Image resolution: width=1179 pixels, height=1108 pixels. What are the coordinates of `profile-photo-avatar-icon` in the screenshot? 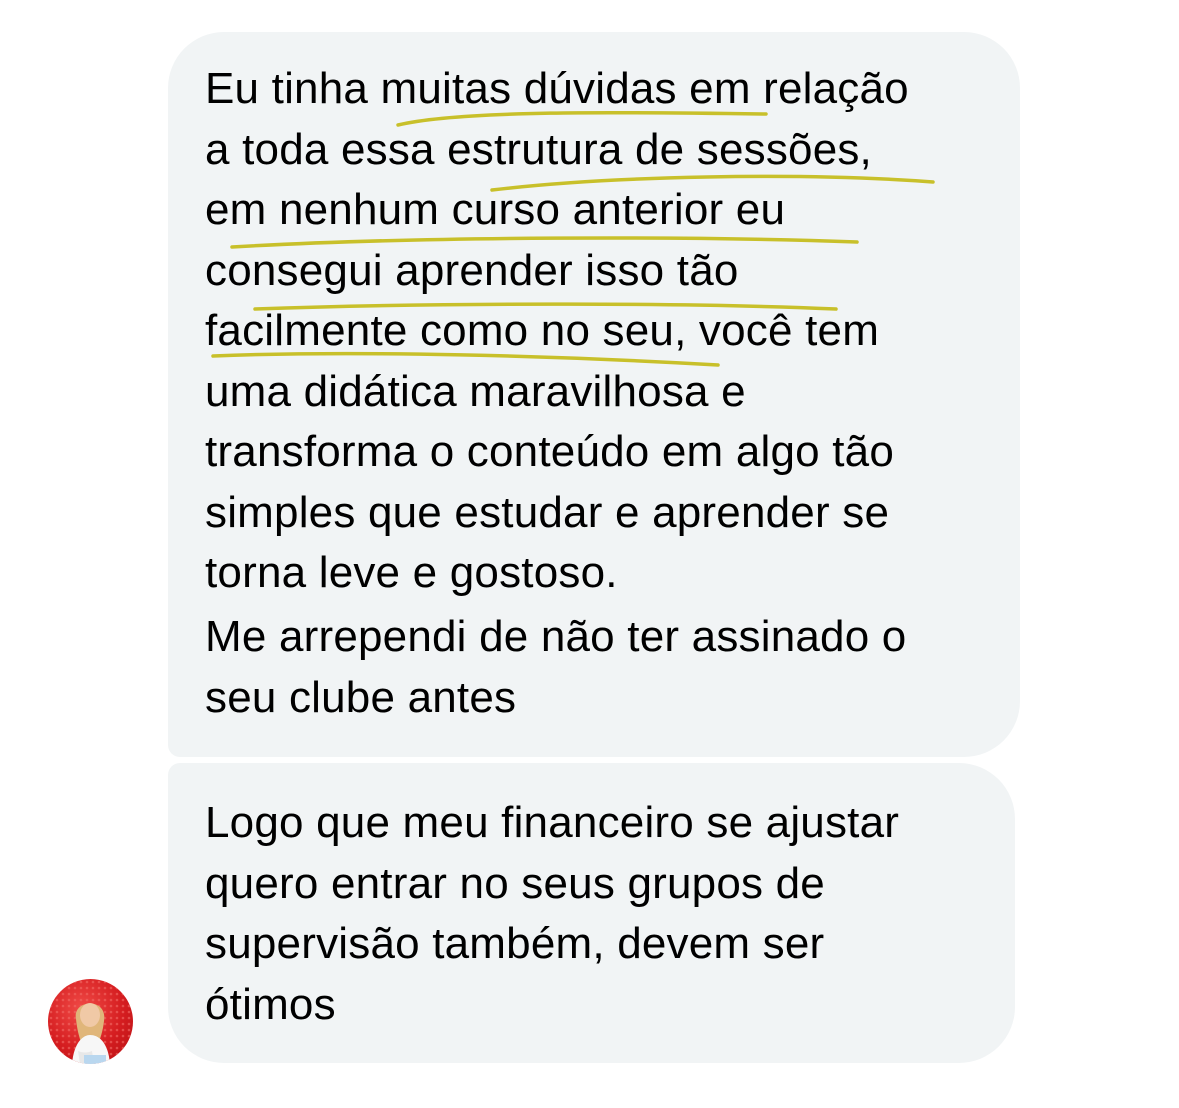 It's located at (90, 1021).